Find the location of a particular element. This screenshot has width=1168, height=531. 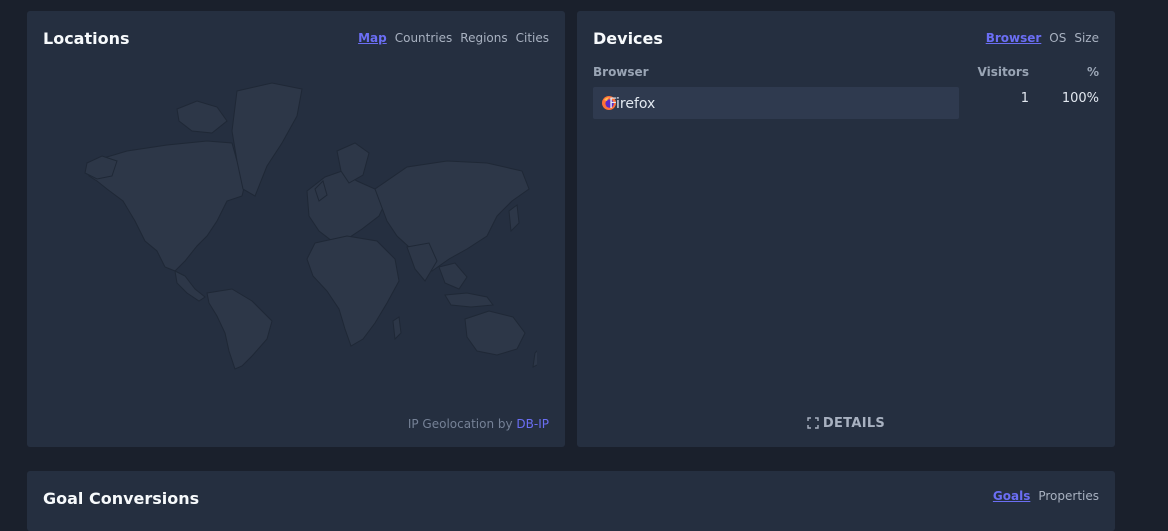

tab-goals: Goals is located at coordinates (1011, 496).